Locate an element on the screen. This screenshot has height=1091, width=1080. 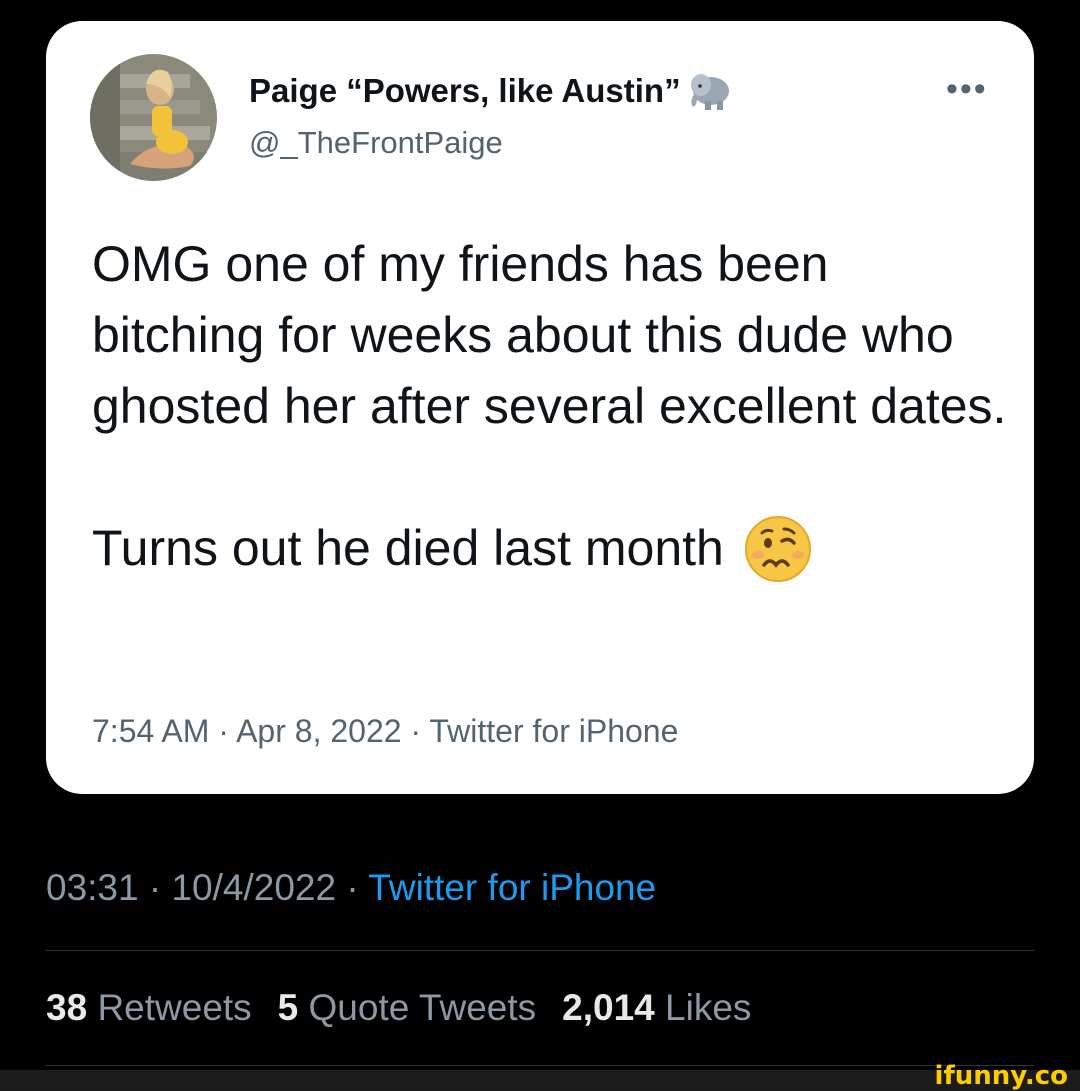
author-handle: @_TheFrontPaige is located at coordinates (376, 143).